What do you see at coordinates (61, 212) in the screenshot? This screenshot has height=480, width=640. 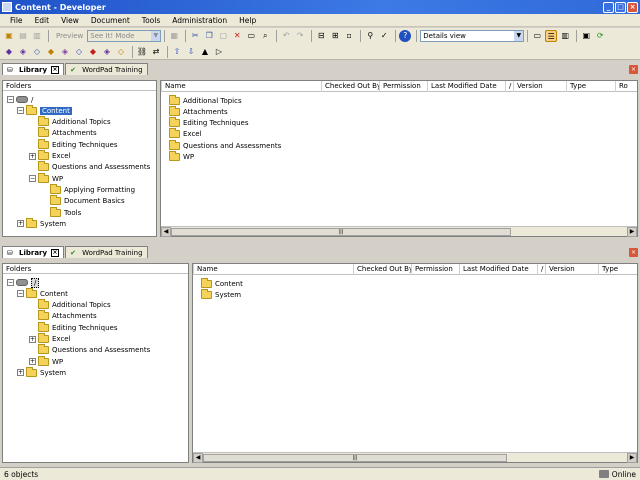 I see `tree-item: Tools` at bounding box center [61, 212].